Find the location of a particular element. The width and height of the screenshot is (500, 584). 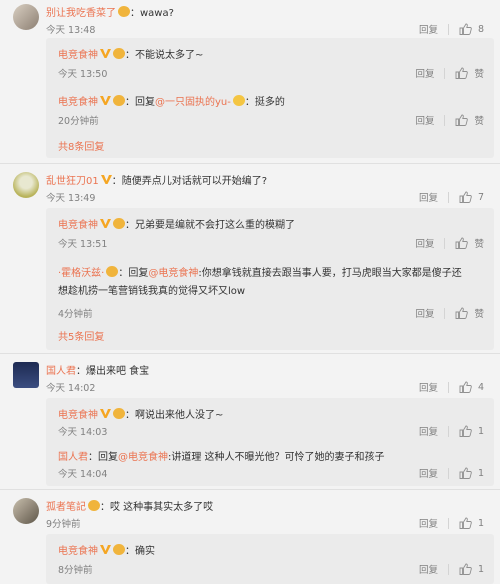

user-name: 乱世狂刀01 is located at coordinates (72, 181).